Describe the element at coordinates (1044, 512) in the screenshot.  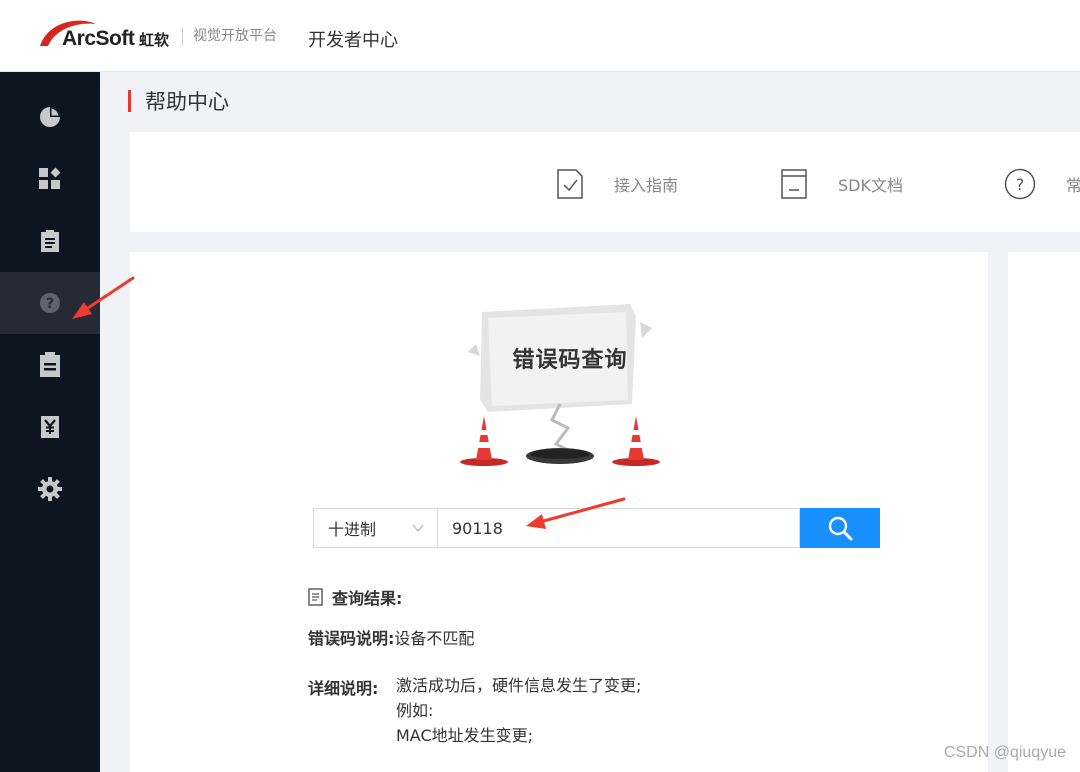
I see `right-side-card` at that location.